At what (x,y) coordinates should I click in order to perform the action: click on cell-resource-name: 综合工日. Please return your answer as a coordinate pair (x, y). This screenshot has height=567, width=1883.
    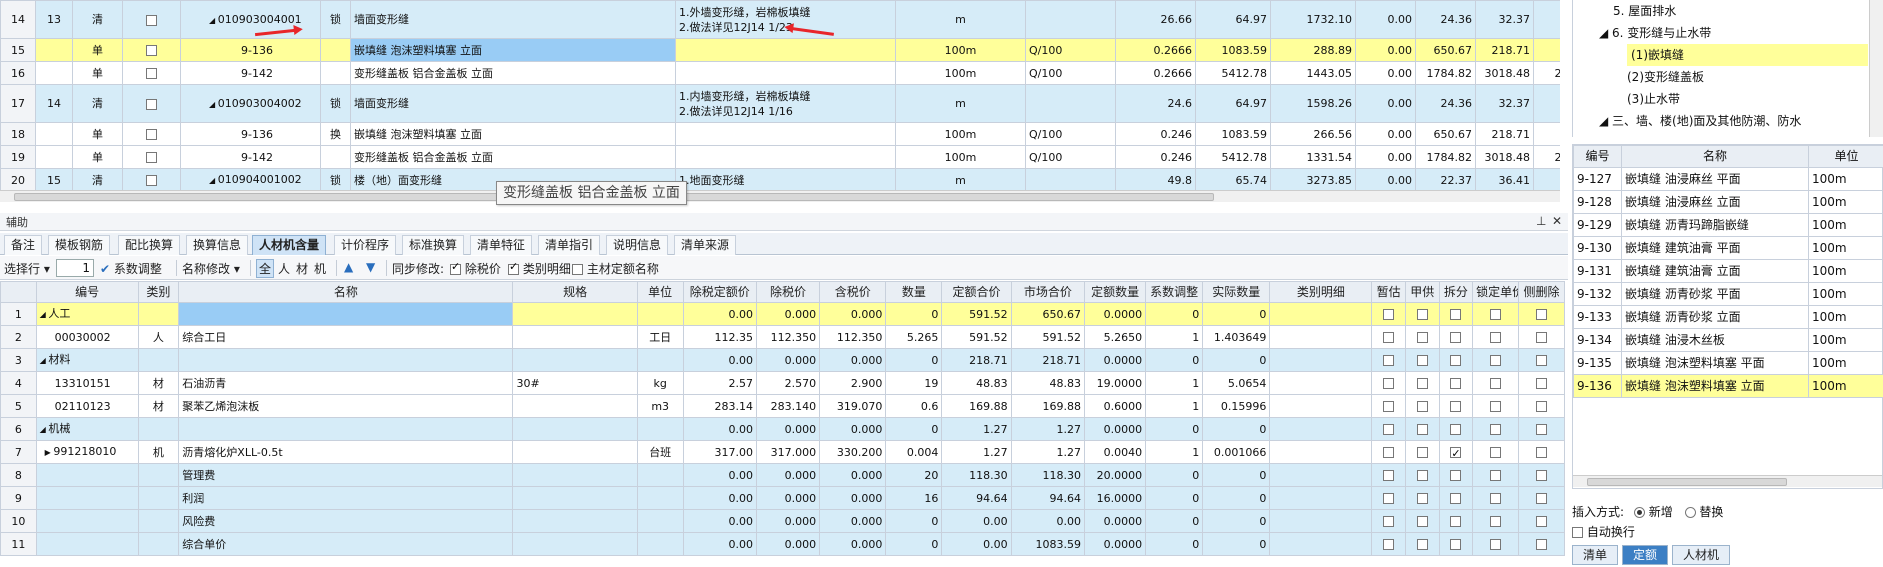
    Looking at the image, I should click on (346, 337).